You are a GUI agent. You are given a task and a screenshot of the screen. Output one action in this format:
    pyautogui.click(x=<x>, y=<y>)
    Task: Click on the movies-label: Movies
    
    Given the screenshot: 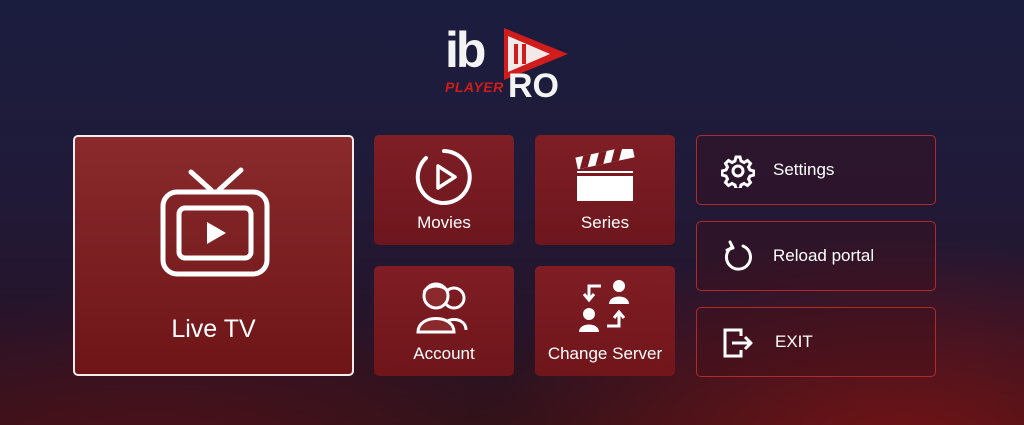 What is the action you would take?
    pyautogui.click(x=444, y=222)
    